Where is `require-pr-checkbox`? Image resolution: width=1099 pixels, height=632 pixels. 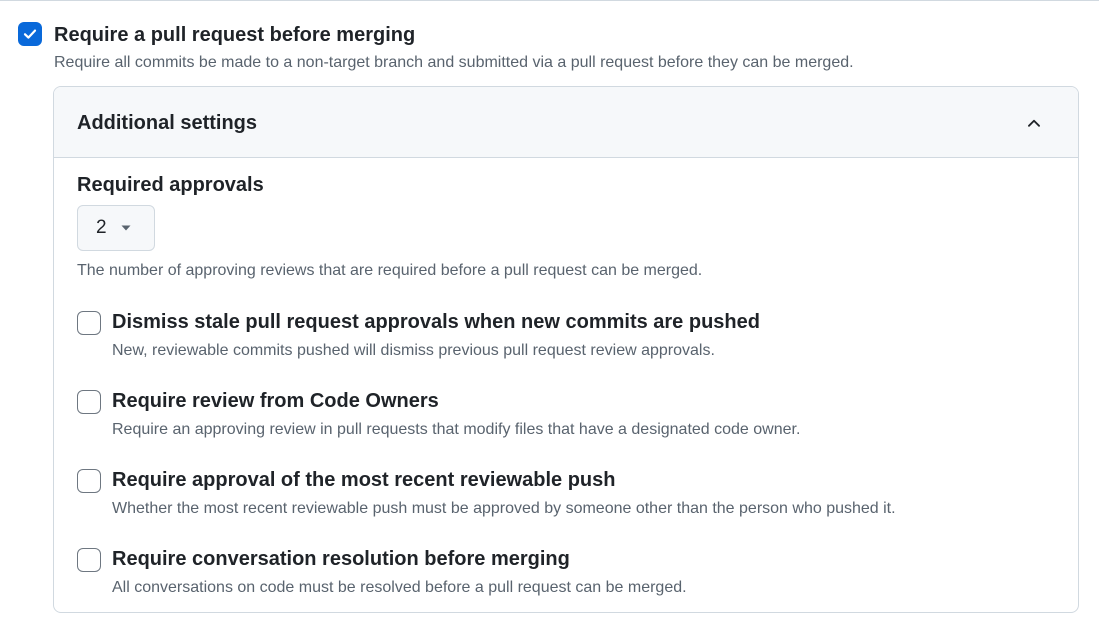 require-pr-checkbox is located at coordinates (30, 34).